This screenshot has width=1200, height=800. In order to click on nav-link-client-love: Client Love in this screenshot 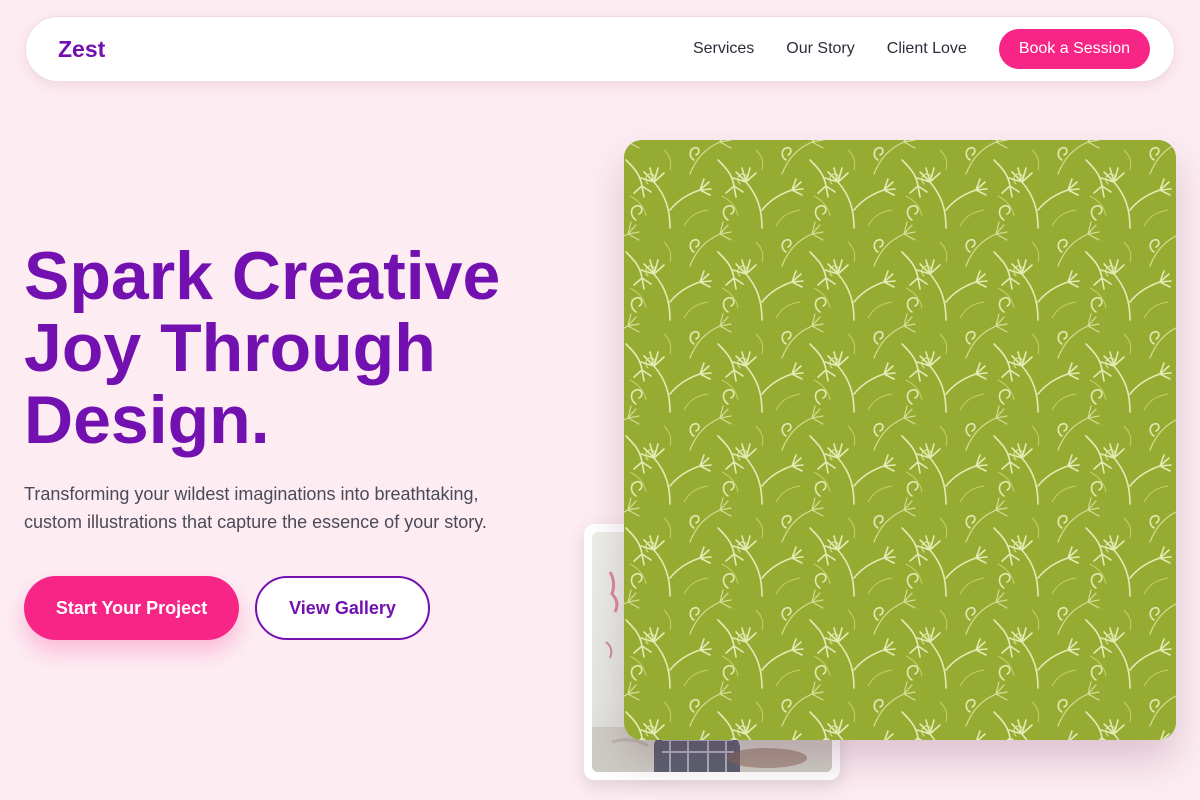, I will do `click(927, 49)`.